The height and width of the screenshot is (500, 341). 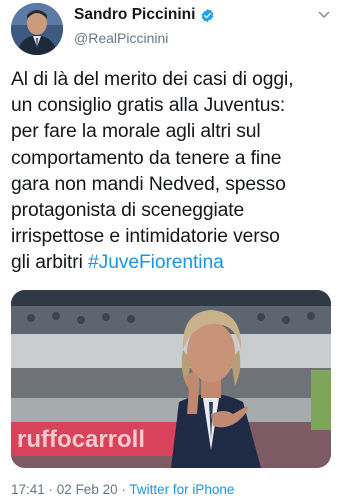 I want to click on avatar, so click(x=37, y=29).